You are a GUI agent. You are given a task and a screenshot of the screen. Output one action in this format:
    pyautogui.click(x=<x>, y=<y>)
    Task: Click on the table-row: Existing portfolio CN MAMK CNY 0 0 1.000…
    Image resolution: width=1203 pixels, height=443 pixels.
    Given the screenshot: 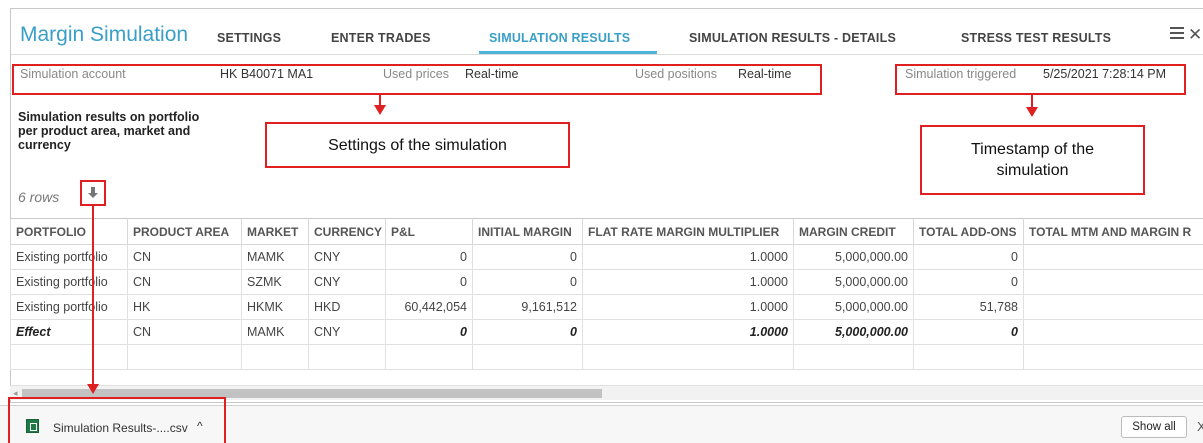 What is the action you would take?
    pyautogui.click(x=606, y=257)
    